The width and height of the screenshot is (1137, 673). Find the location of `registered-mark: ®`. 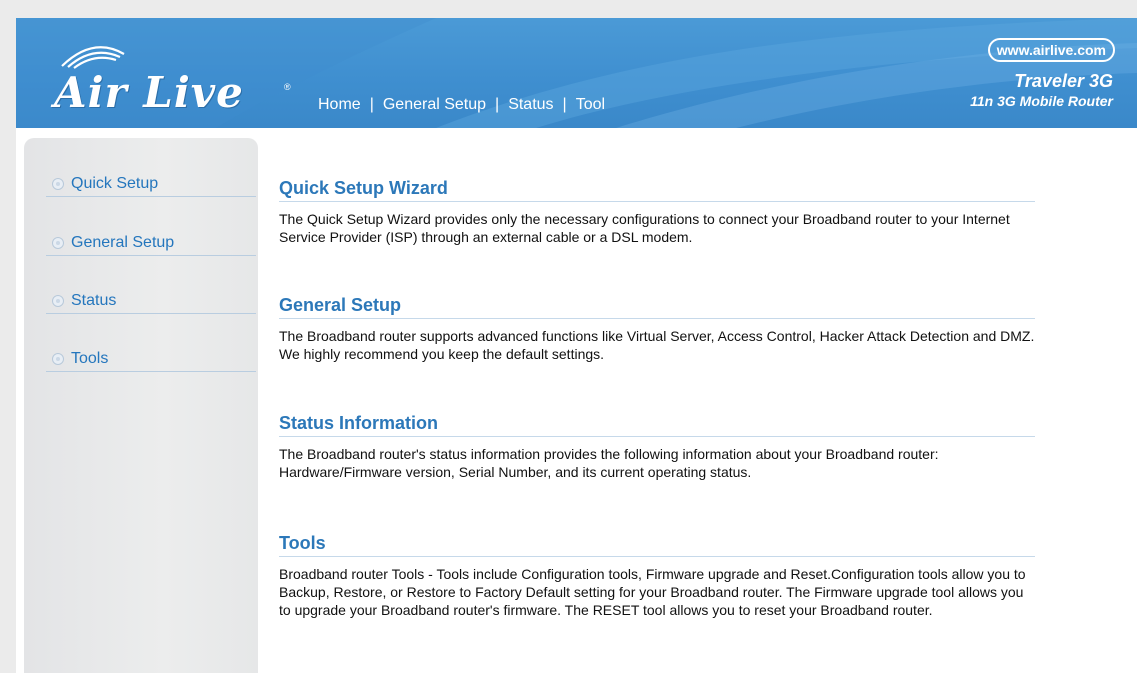

registered-mark: ® is located at coordinates (287, 87).